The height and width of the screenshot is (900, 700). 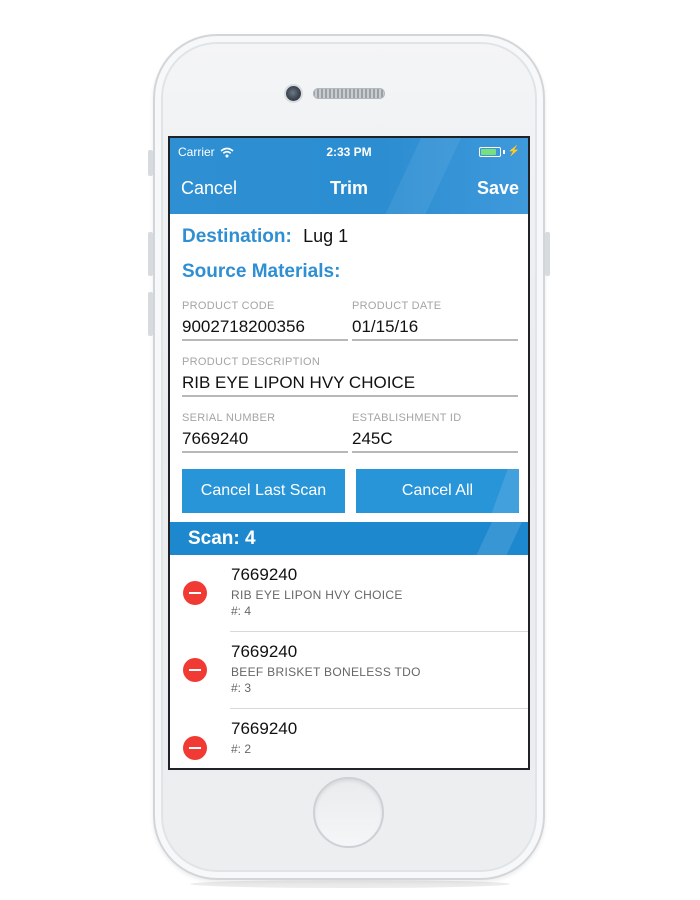 What do you see at coordinates (349, 189) in the screenshot?
I see `nav-bar: Cancel Trim Save` at bounding box center [349, 189].